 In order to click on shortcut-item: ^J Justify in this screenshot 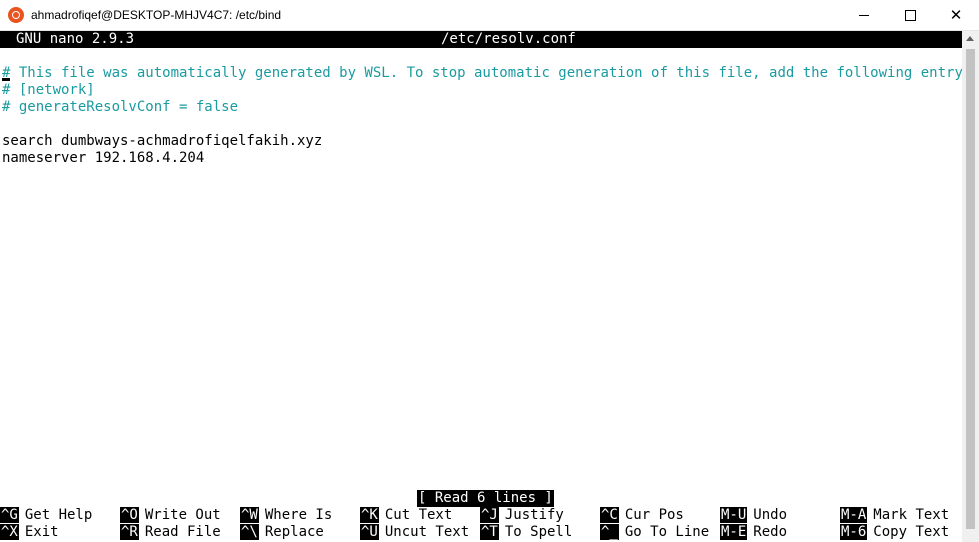, I will do `click(522, 515)`.